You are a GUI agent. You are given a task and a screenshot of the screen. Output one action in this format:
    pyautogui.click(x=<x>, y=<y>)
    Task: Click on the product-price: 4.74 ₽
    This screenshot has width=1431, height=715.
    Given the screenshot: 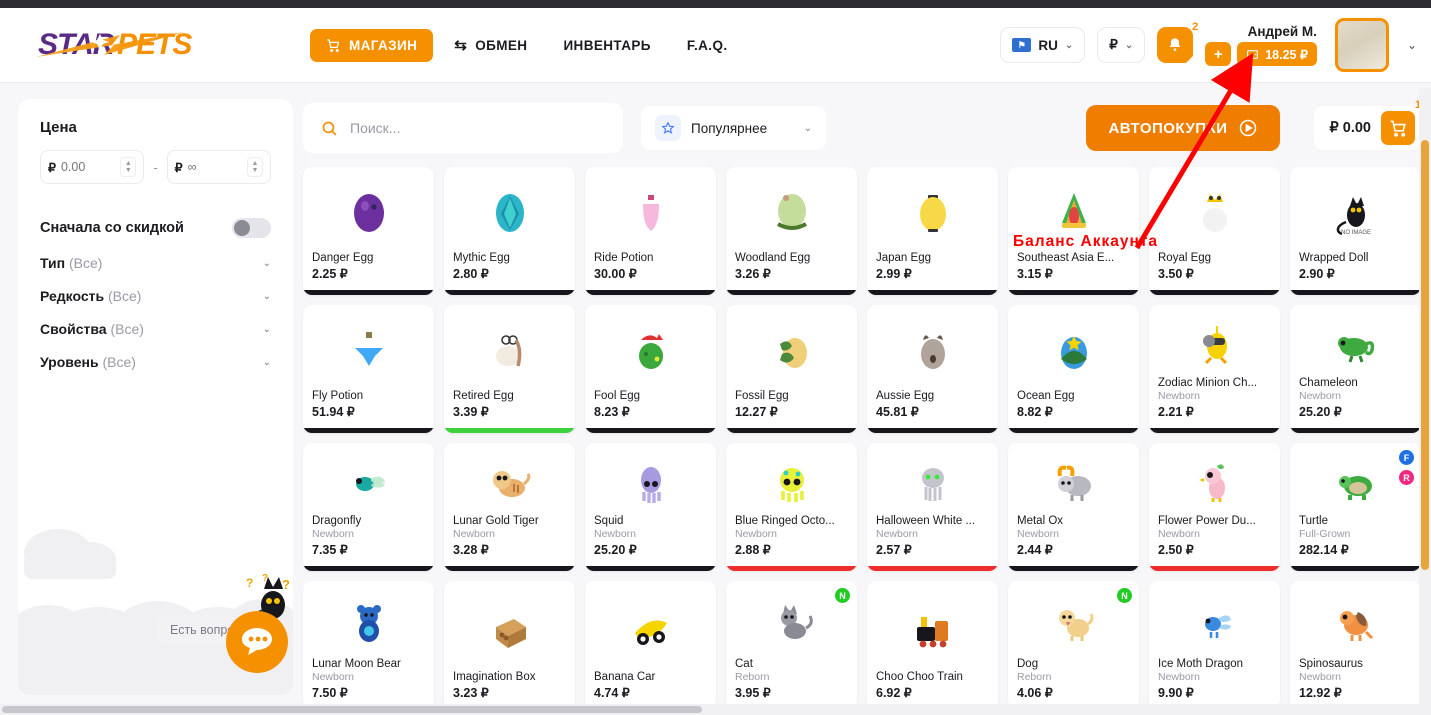 What is the action you would take?
    pyautogui.click(x=612, y=693)
    